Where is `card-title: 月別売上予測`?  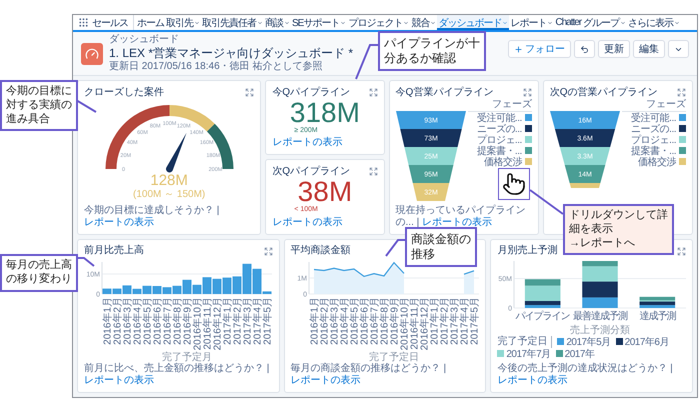 card-title: 月別売上予測 is located at coordinates (527, 251).